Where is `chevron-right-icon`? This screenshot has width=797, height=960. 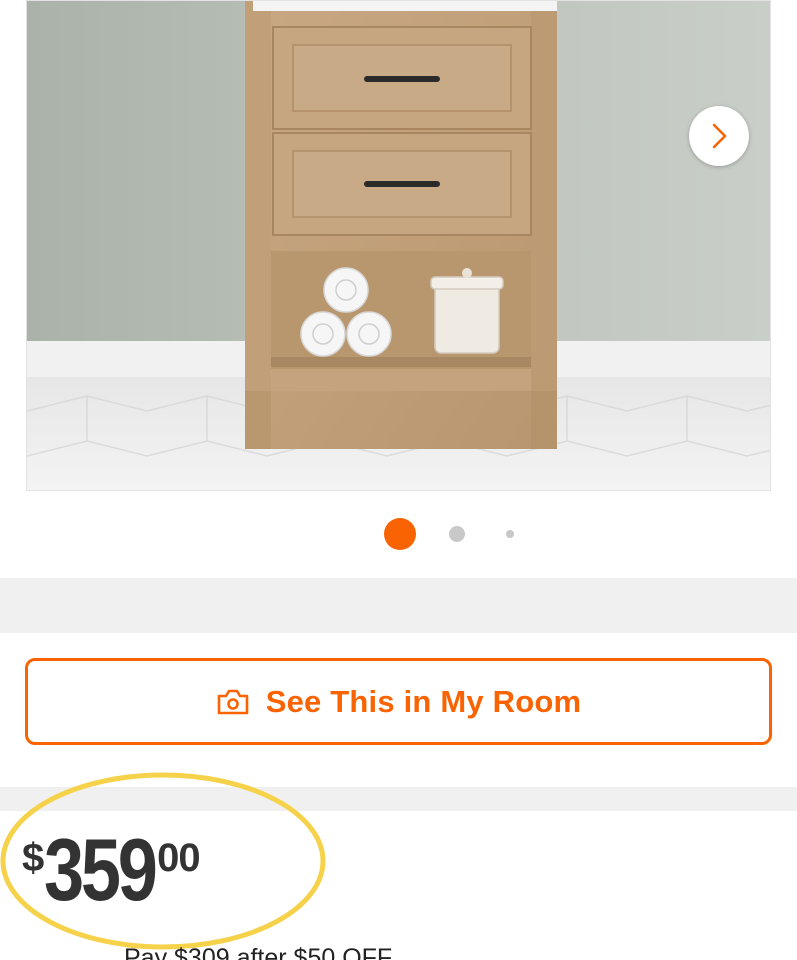 chevron-right-icon is located at coordinates (719, 136).